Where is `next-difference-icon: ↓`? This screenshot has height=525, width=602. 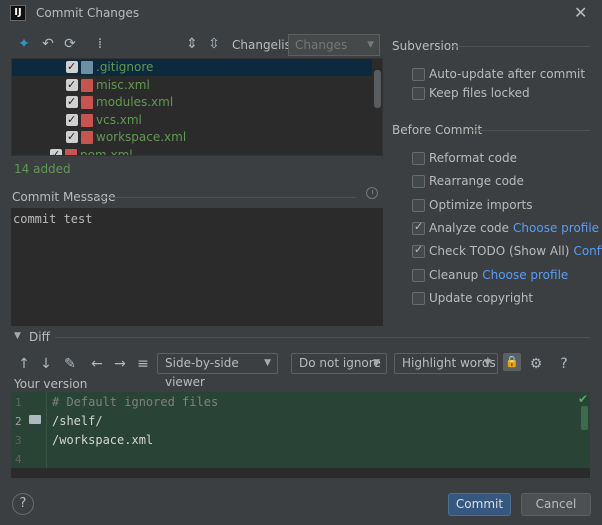
next-difference-icon: ↓ is located at coordinates (46, 364).